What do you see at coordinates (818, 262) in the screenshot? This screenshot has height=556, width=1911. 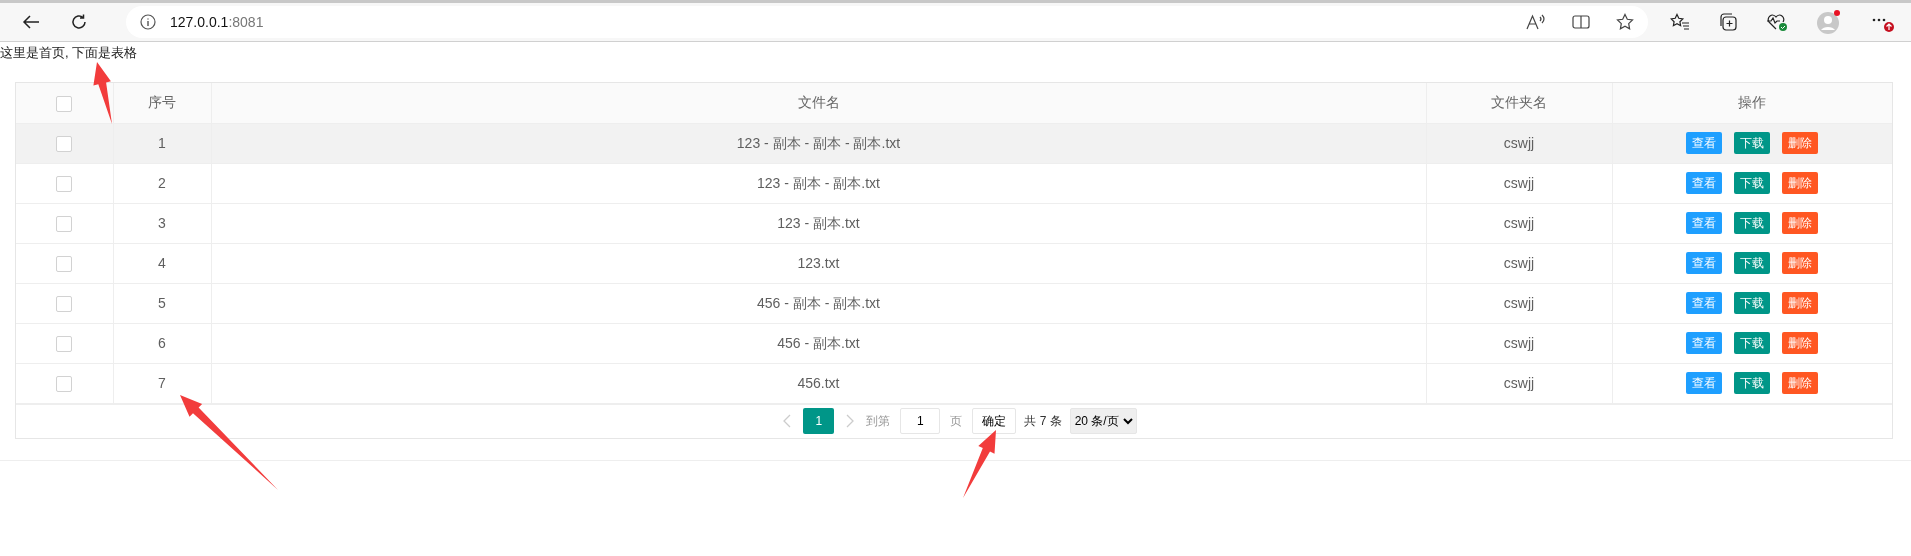 I see `table-cell: 123.txt` at bounding box center [818, 262].